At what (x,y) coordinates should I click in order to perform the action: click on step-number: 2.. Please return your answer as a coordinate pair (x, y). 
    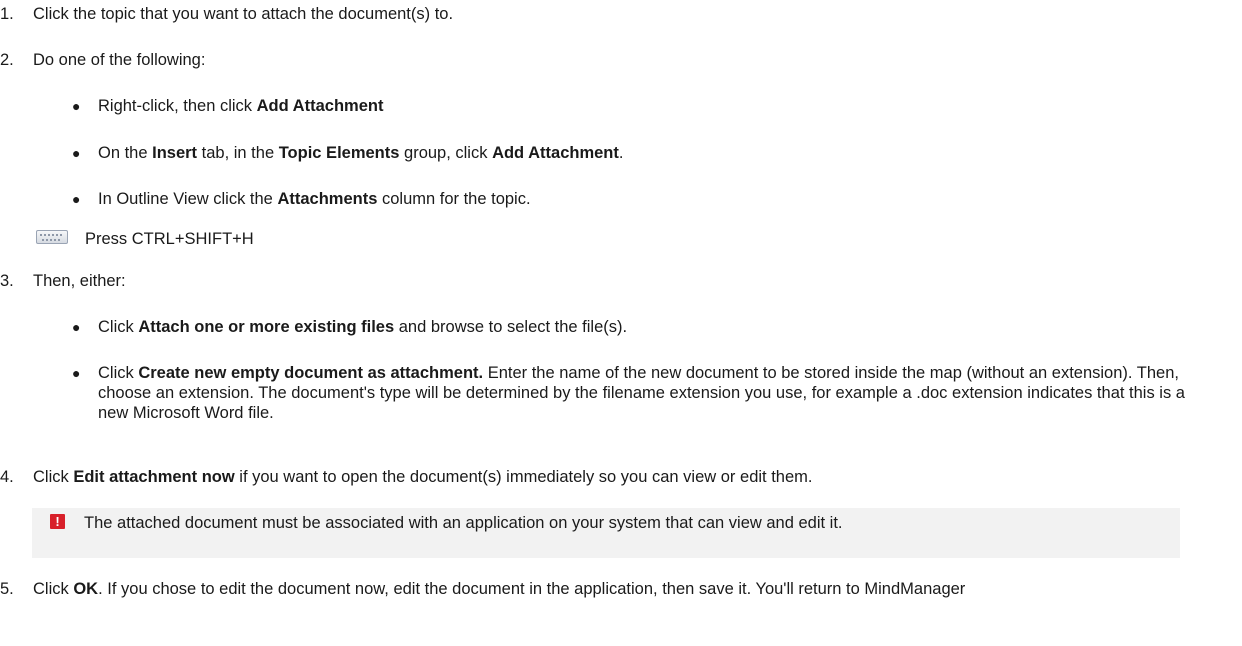
    Looking at the image, I should click on (7, 60).